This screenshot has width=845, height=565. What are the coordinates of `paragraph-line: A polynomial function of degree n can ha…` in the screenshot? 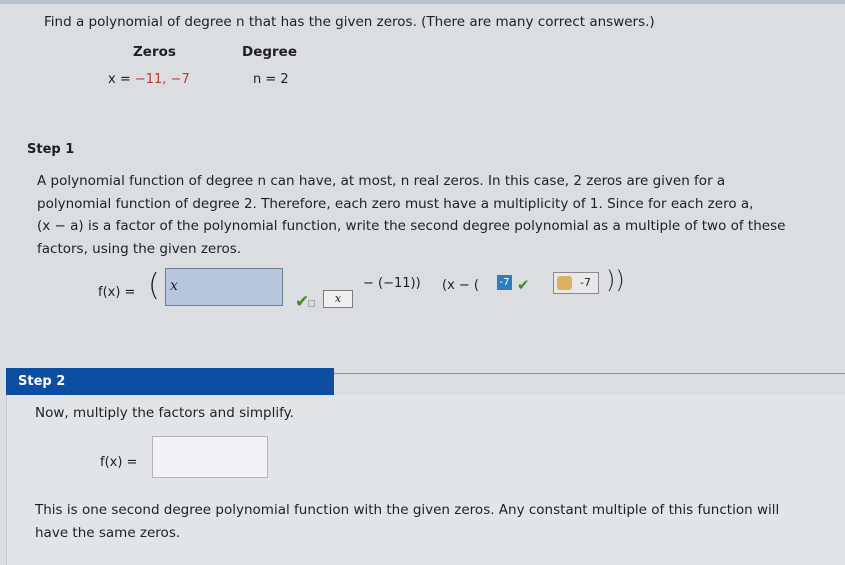 It's located at (381, 181).